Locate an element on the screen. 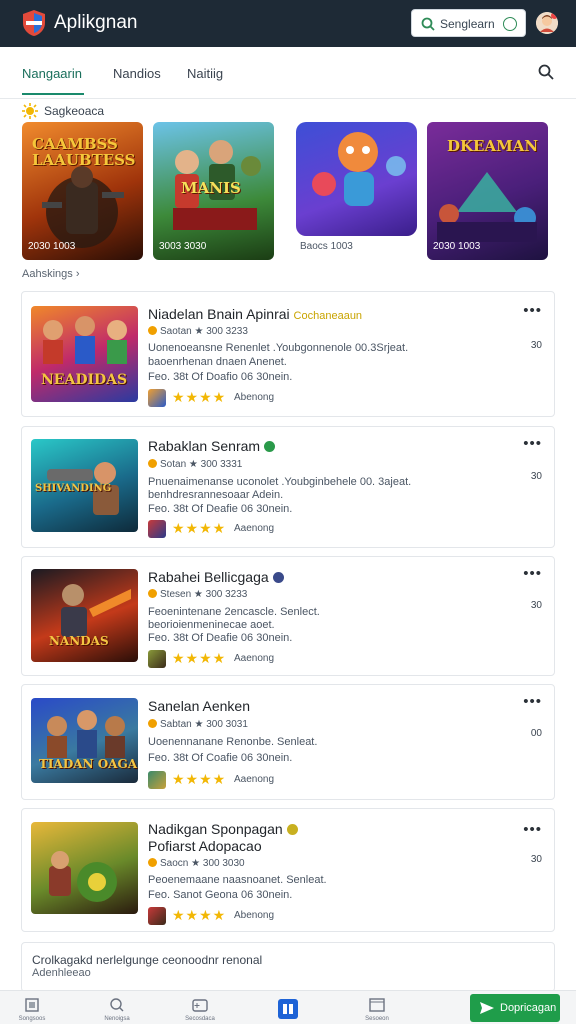  nav-item-active is located at coordinates (288, 1009).